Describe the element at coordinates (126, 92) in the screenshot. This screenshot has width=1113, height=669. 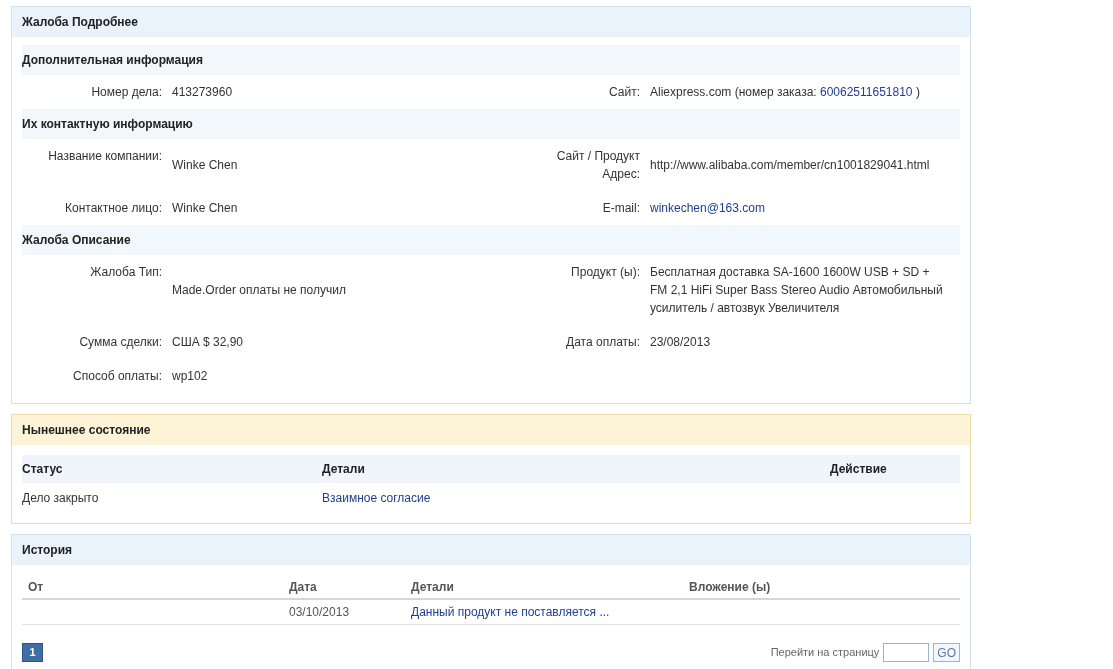
I see `field-label: Номер дела:` at that location.